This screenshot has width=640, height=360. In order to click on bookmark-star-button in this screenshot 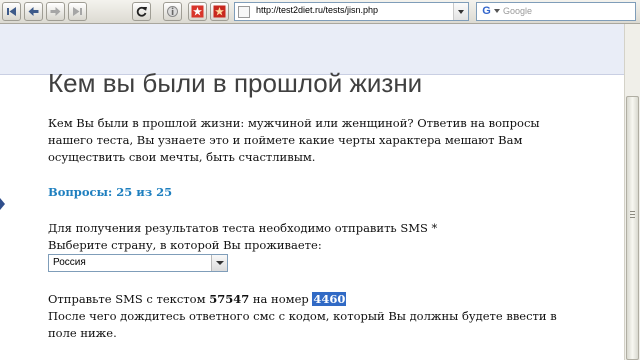, I will do `click(197, 11)`.